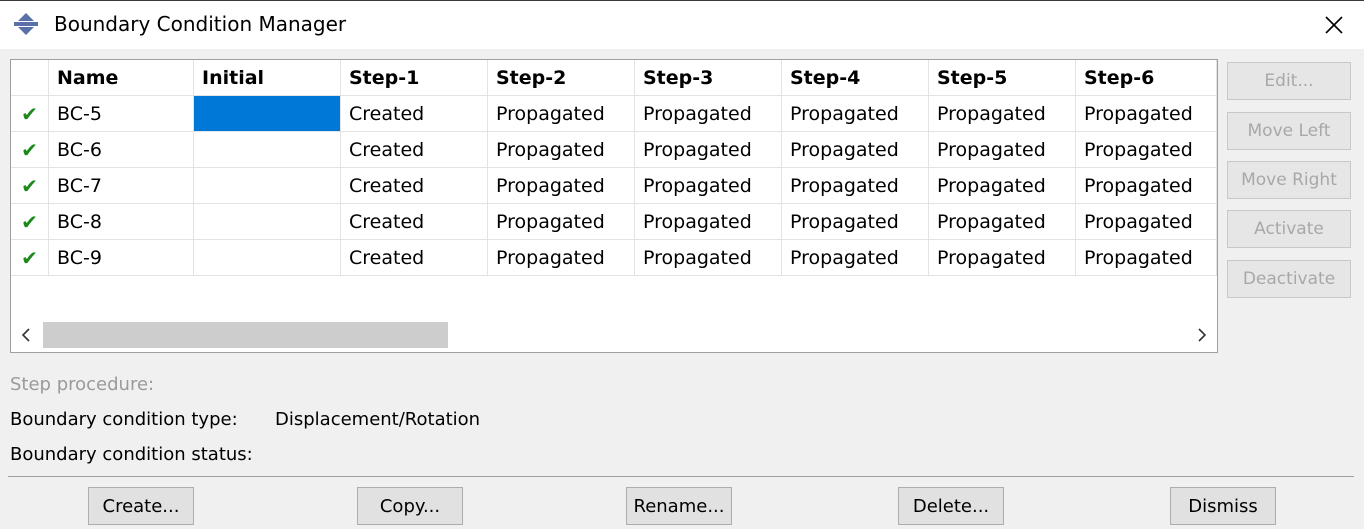  What do you see at coordinates (414, 78) in the screenshot?
I see `column-header: Step-1` at bounding box center [414, 78].